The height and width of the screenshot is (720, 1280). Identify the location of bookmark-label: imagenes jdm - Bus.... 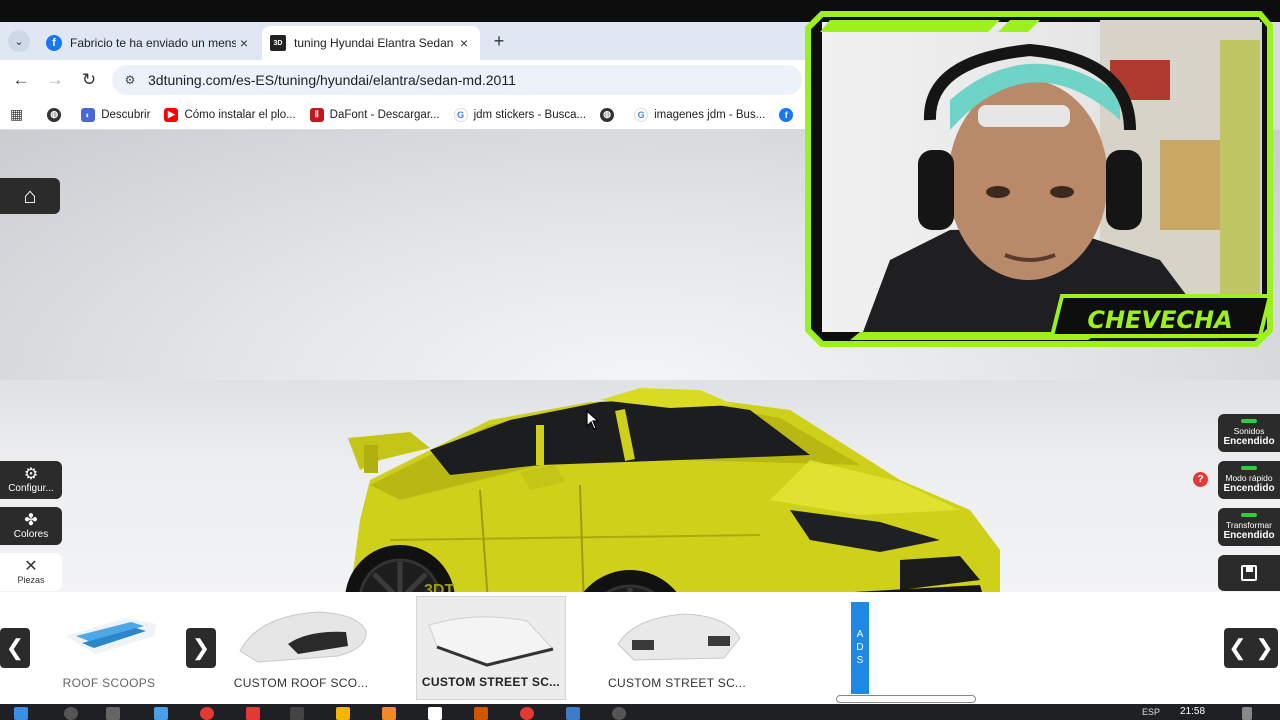
(710, 114).